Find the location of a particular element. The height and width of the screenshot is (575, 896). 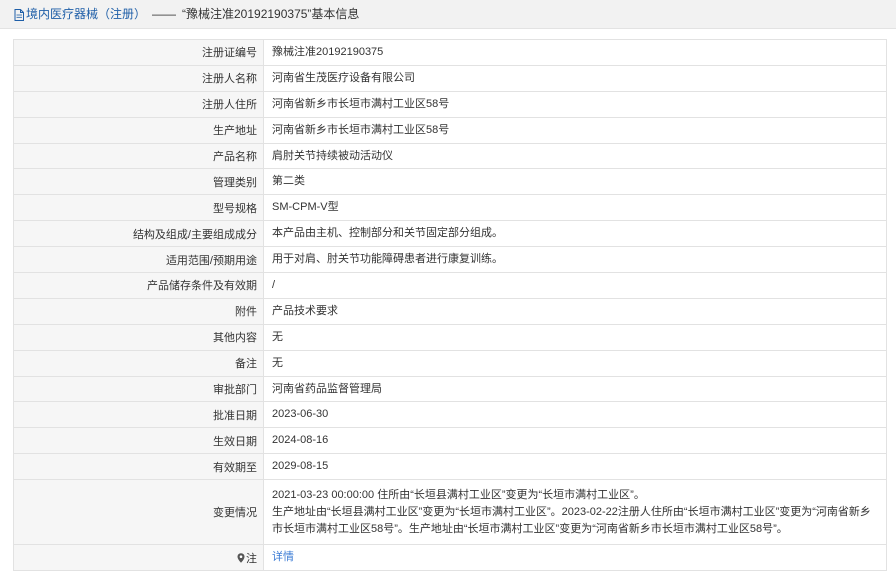

table-row: 注册人名称 河南省生茂医疗设备有限公司 is located at coordinates (450, 78).